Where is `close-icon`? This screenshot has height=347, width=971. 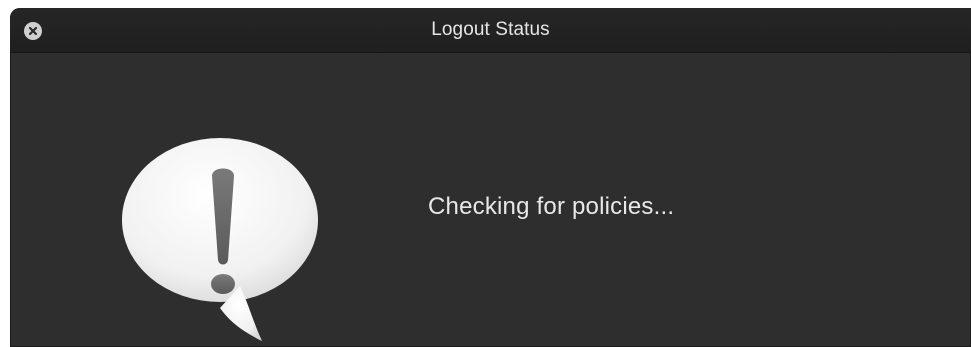
close-icon is located at coordinates (33, 31).